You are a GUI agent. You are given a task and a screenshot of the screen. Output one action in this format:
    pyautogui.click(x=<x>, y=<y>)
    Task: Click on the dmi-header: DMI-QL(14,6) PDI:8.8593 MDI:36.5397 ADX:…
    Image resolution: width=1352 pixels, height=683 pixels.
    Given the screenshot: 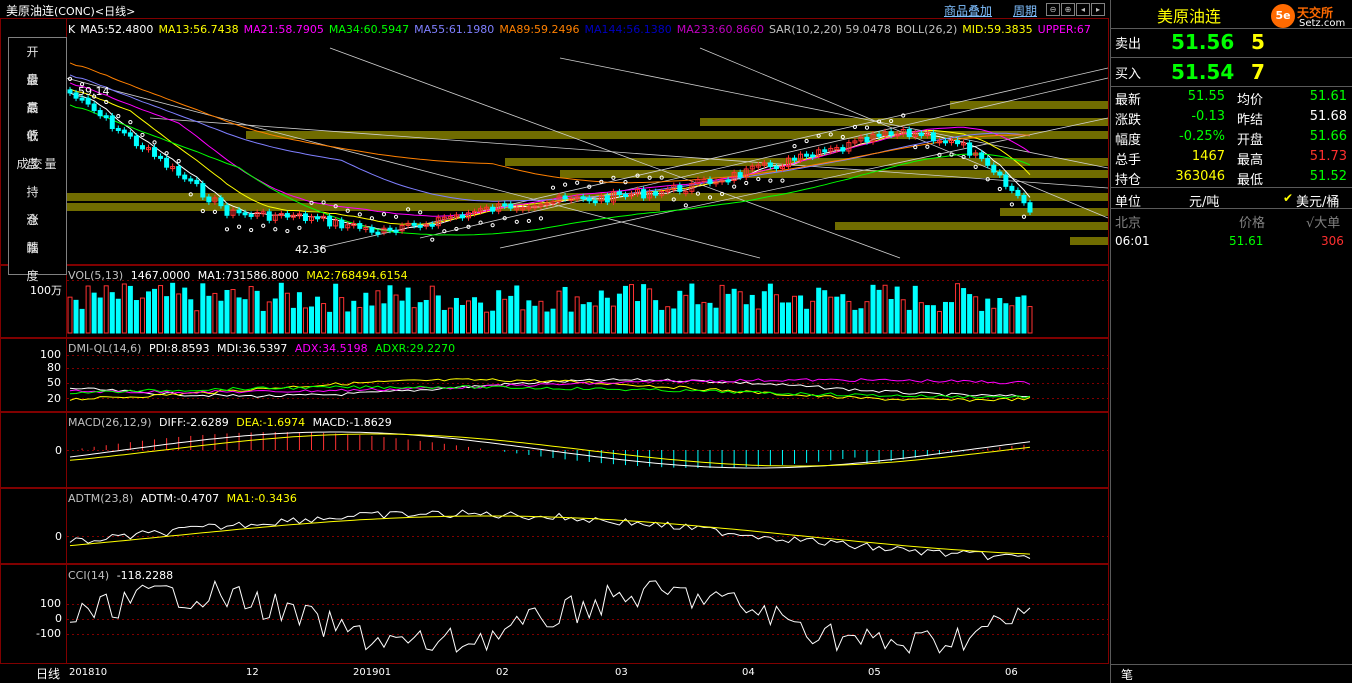 What is the action you would take?
    pyautogui.click(x=262, y=348)
    